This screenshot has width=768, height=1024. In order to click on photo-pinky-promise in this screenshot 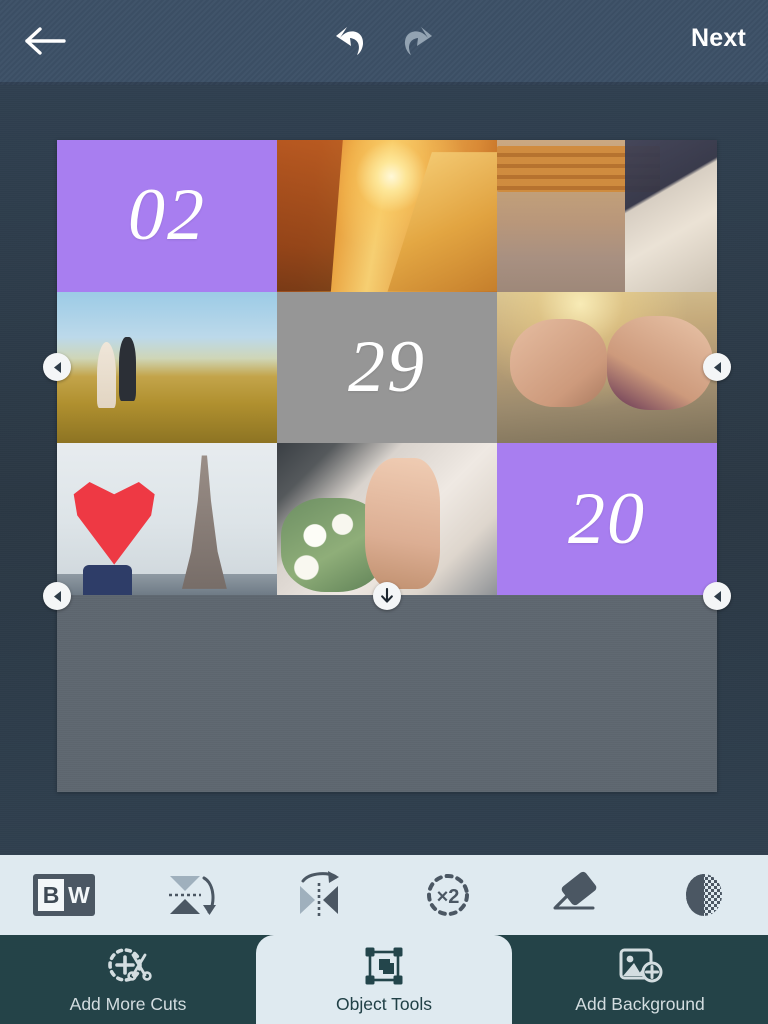, I will do `click(607, 367)`.